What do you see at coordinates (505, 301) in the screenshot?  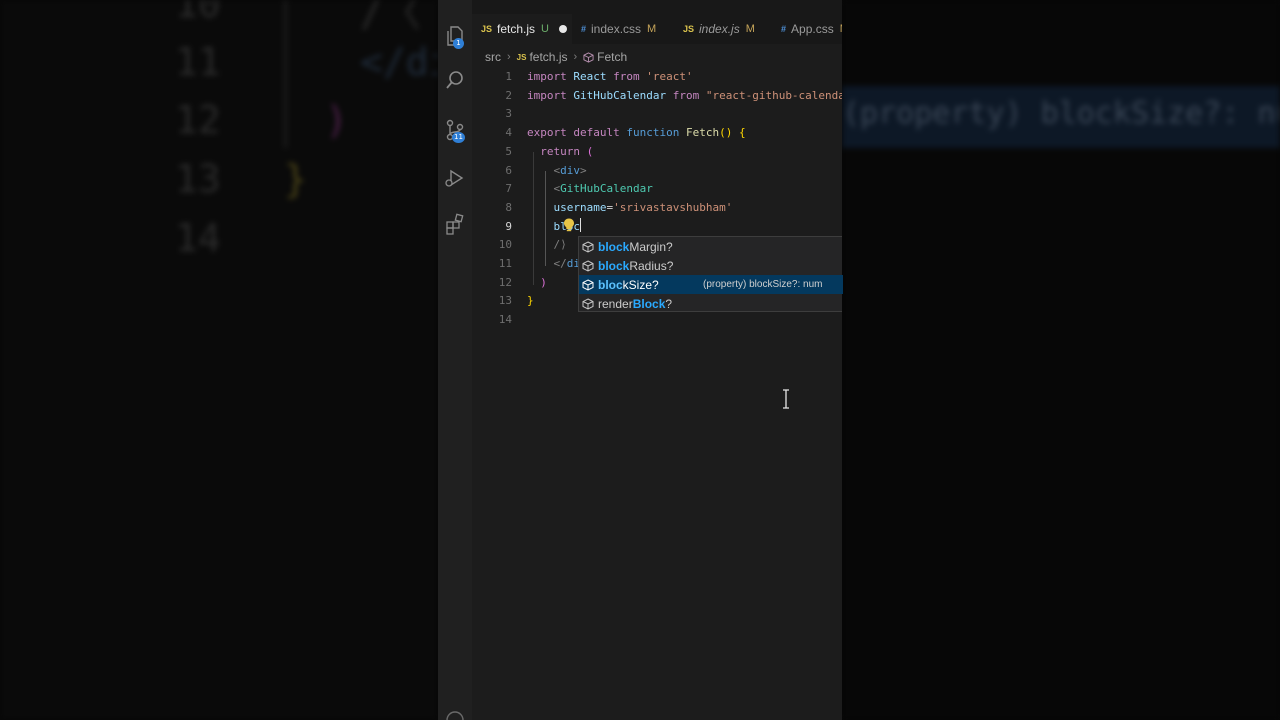 I see `line-number: 13` at bounding box center [505, 301].